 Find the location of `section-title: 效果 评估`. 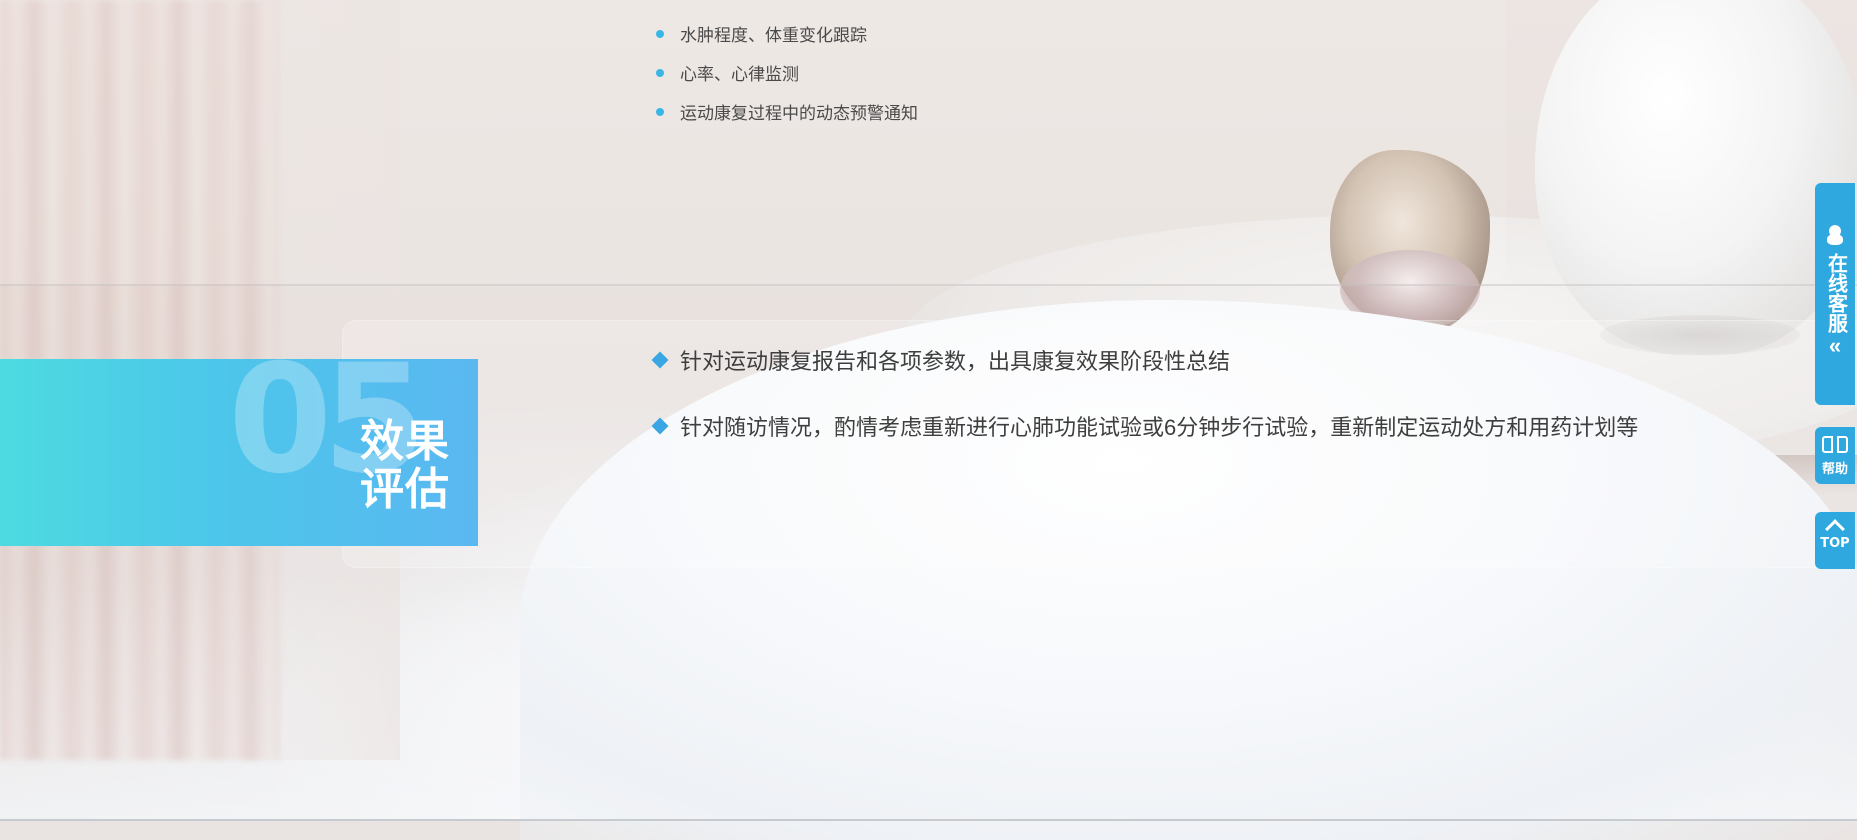

section-title: 效果 评估 is located at coordinates (410, 466).